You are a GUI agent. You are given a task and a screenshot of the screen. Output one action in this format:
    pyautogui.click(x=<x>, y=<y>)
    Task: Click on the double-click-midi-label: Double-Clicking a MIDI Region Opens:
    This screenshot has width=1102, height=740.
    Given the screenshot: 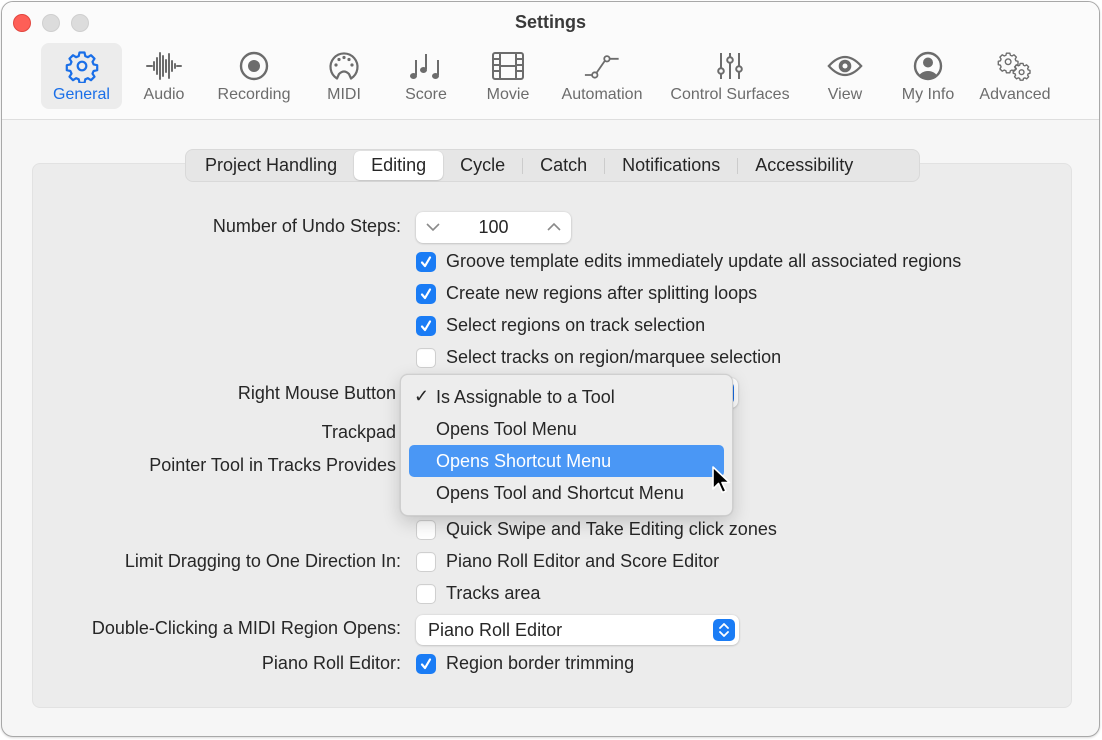 What is the action you would take?
    pyautogui.click(x=246, y=628)
    